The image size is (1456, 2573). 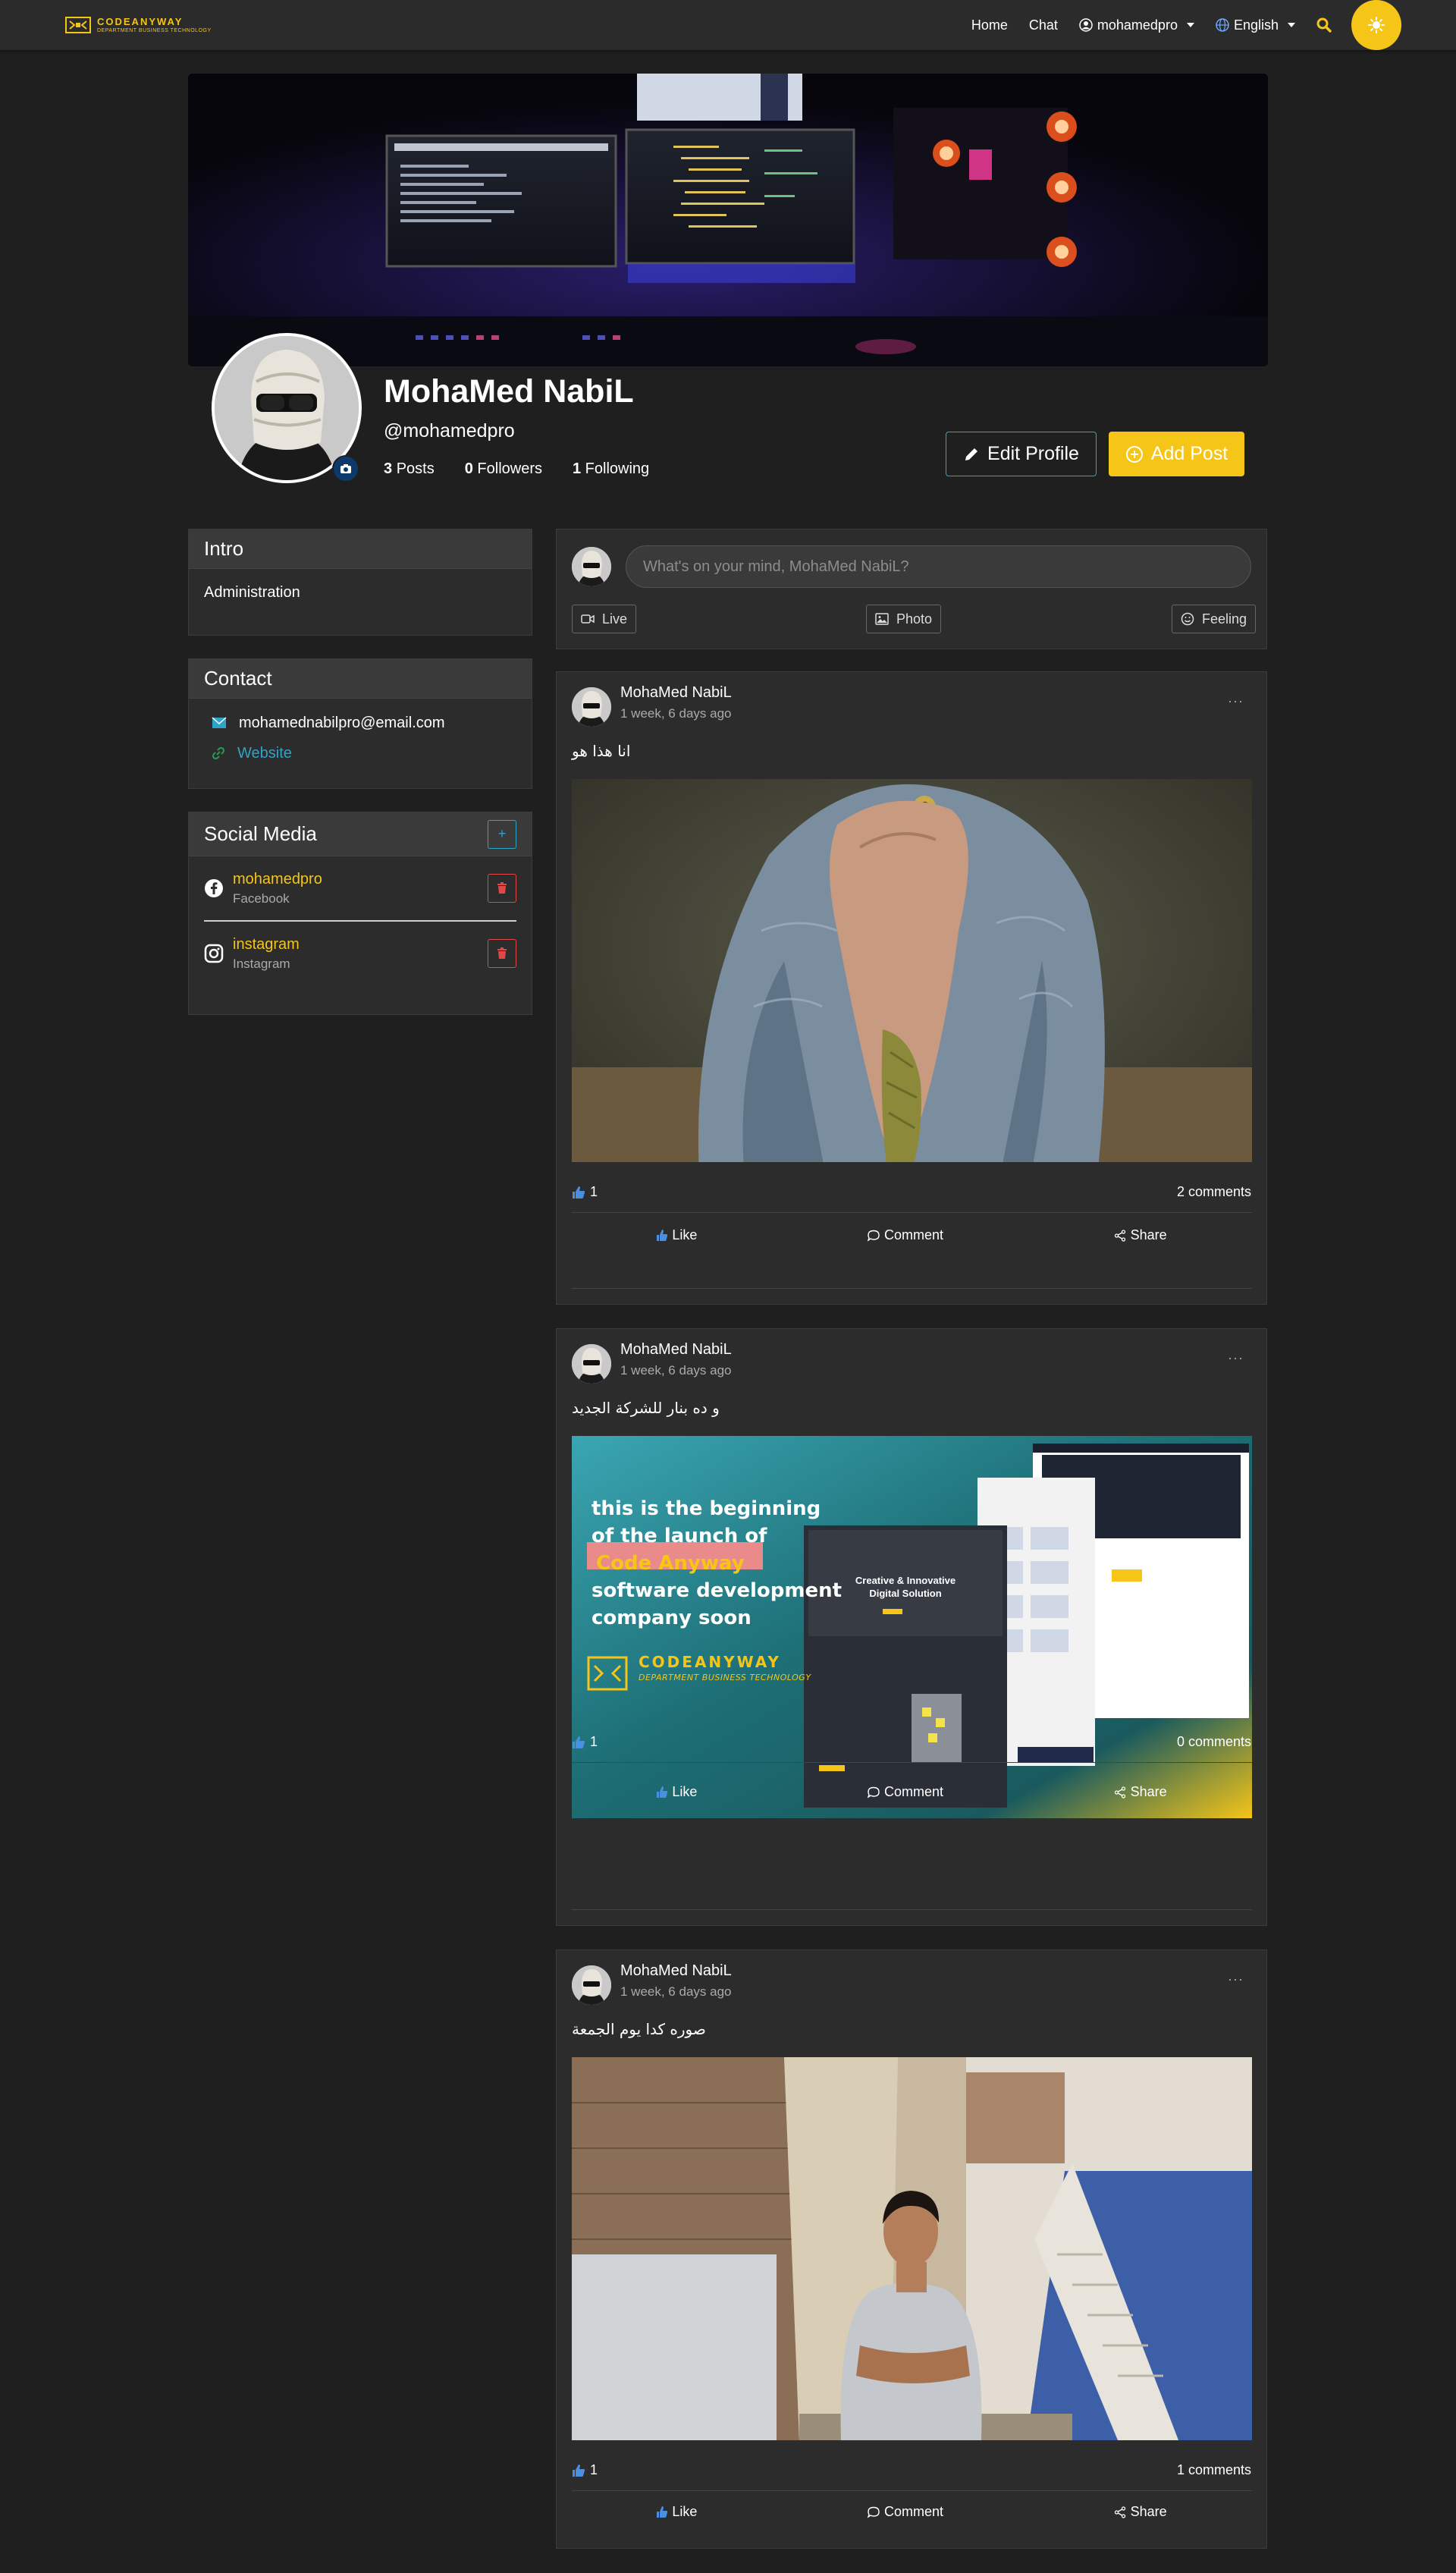 I want to click on stat-followers: 0 Followers, so click(x=503, y=469).